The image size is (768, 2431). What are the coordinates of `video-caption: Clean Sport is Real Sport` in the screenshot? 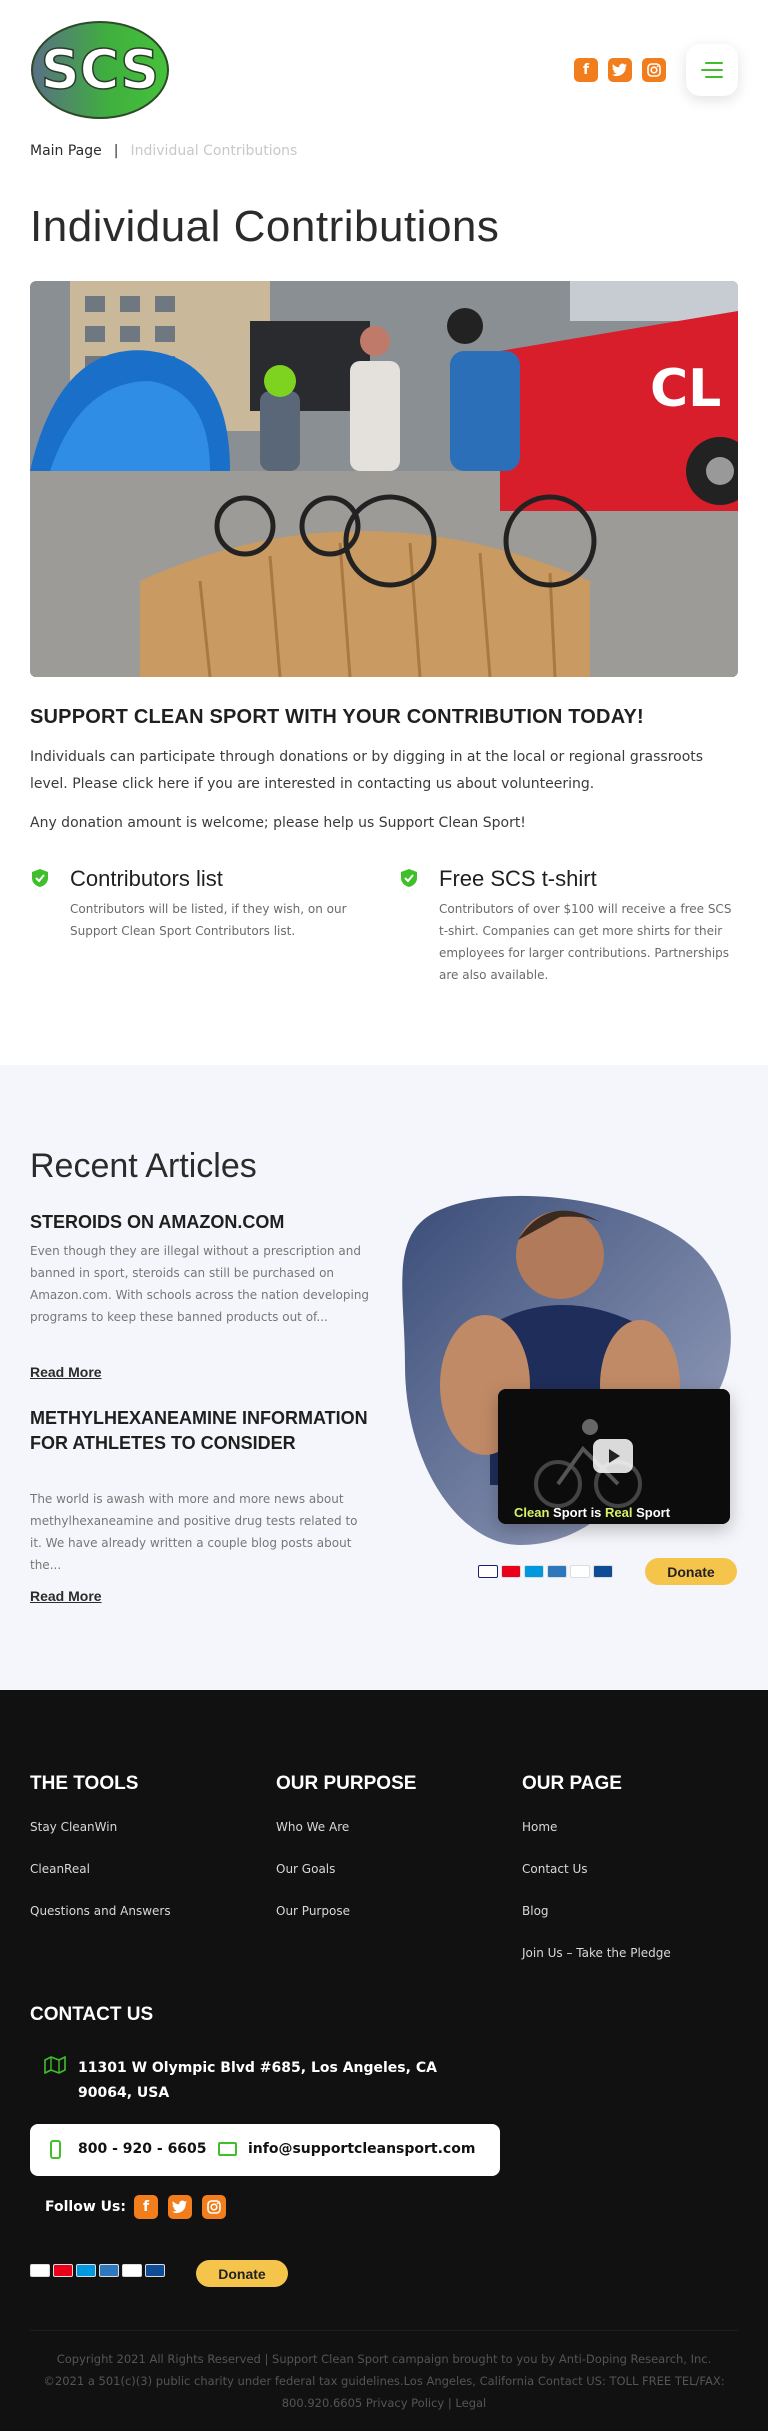 It's located at (592, 1512).